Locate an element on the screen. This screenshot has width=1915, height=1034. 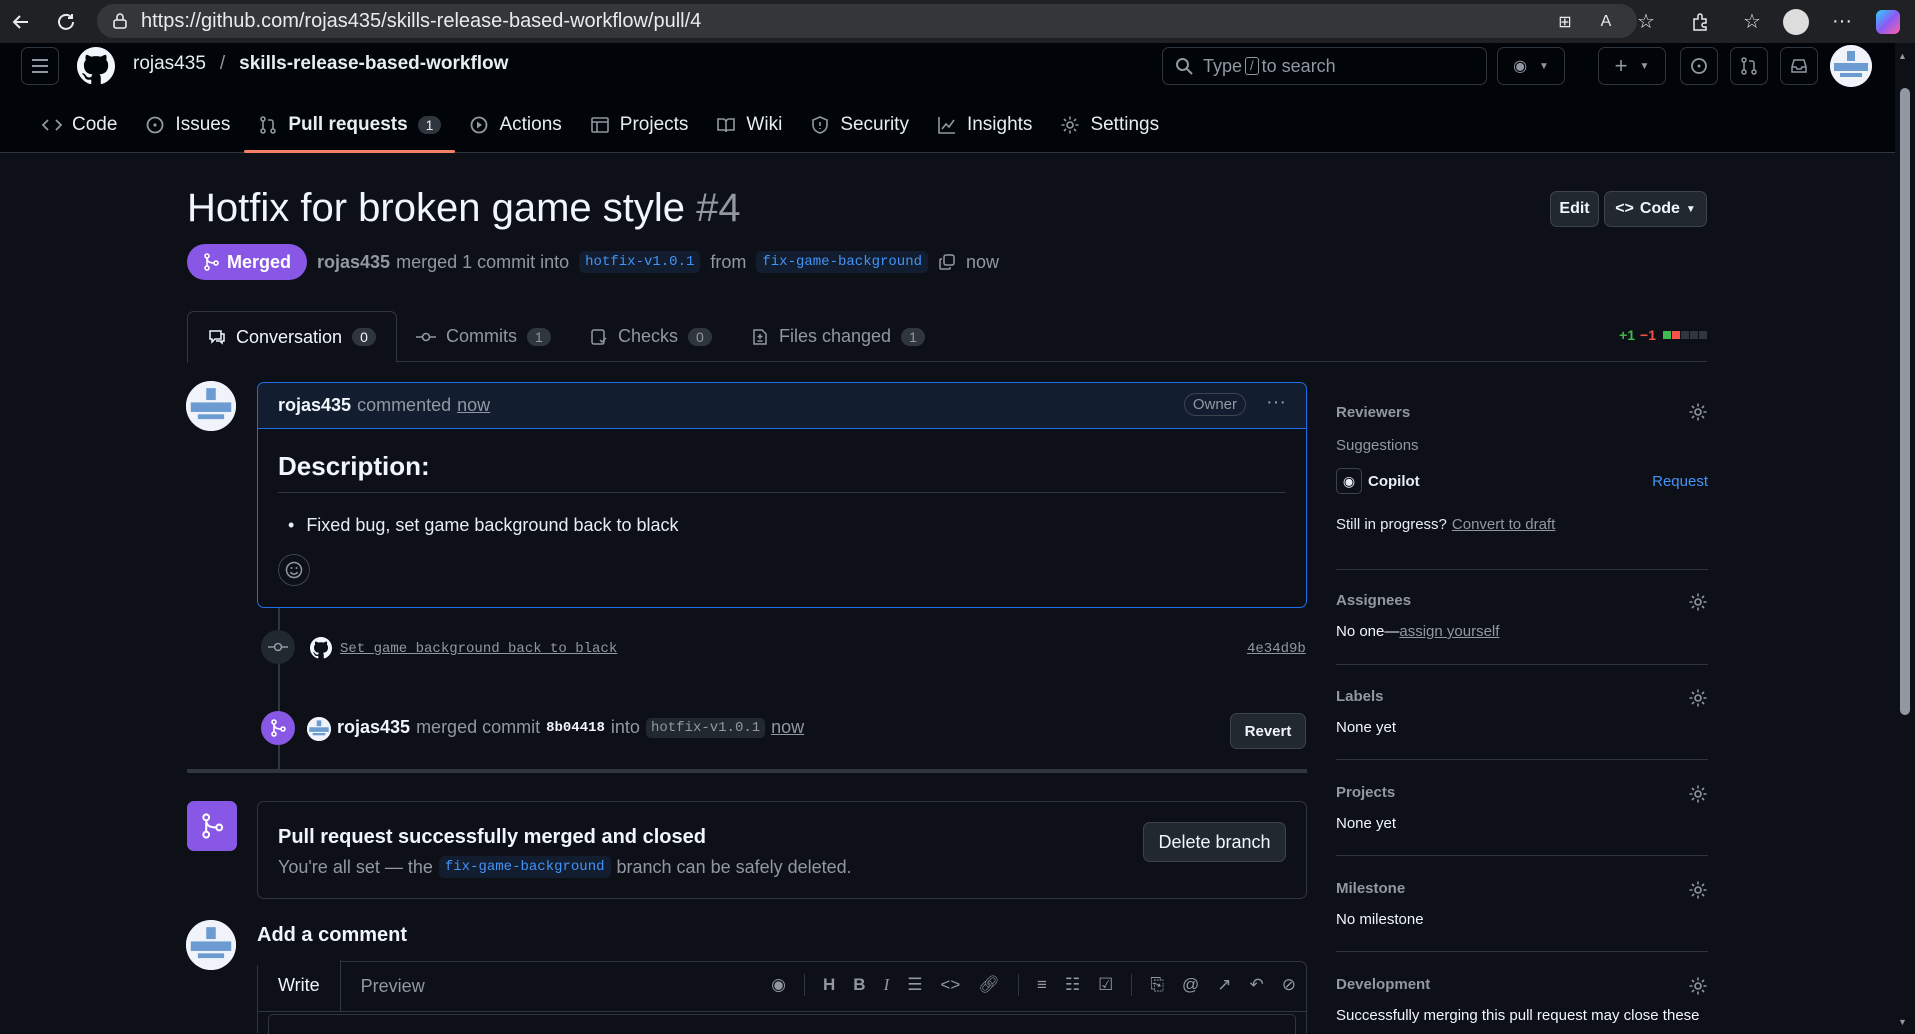
search-input: Type / to search is located at coordinates (1324, 66).